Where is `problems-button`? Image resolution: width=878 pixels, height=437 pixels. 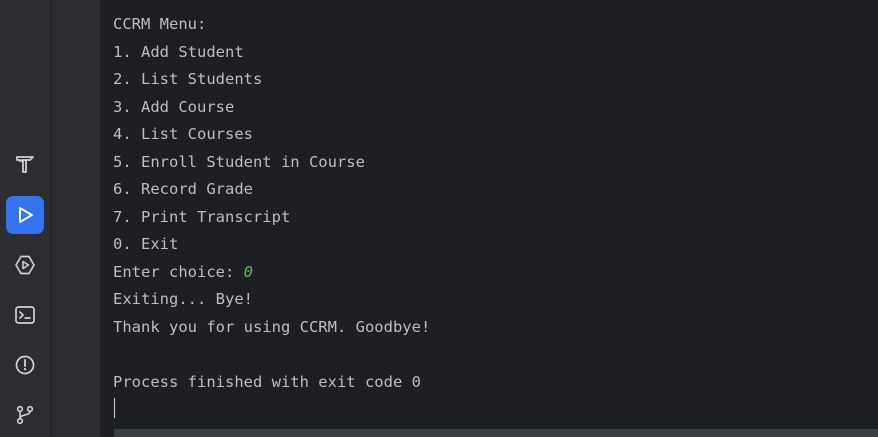
problems-button is located at coordinates (25, 365).